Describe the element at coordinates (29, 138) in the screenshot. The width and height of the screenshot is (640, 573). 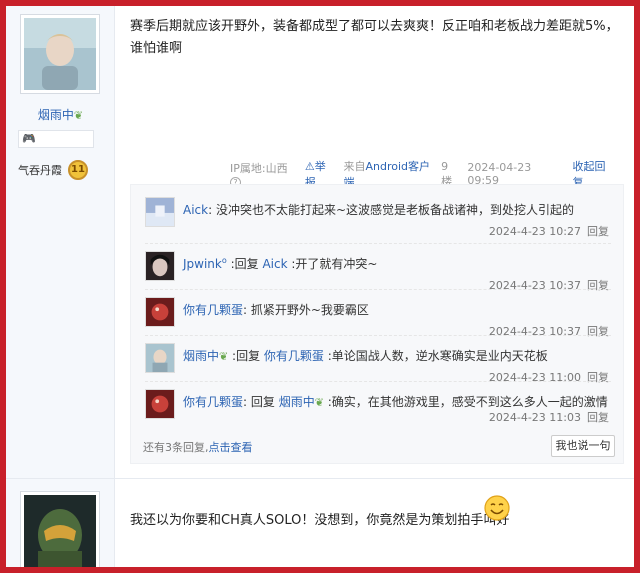
I see `game-controller-icon: 🎮` at that location.